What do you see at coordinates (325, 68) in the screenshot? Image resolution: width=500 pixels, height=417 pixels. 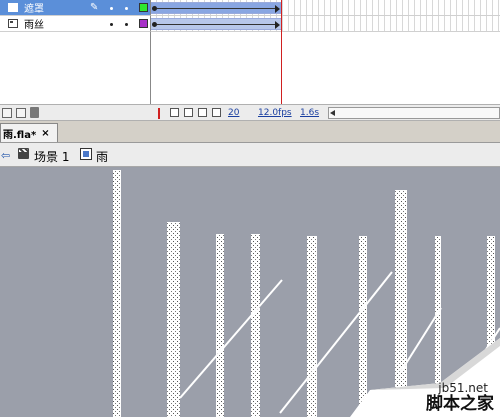 I see `timeline-empty-area` at bounding box center [325, 68].